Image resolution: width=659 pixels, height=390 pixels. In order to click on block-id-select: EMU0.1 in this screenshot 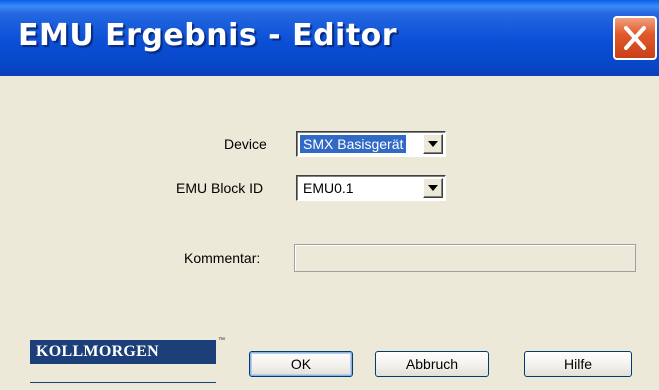, I will do `click(371, 188)`.